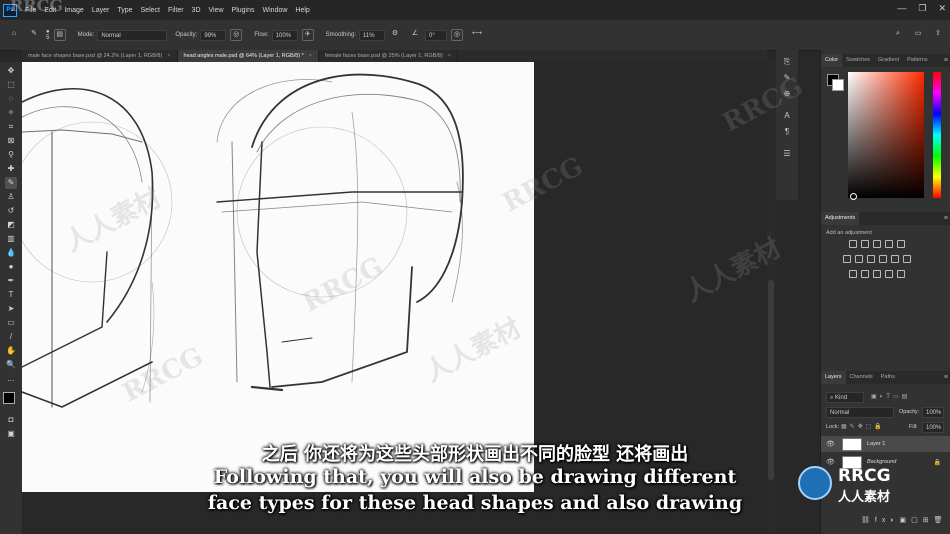 The height and width of the screenshot is (534, 950). Describe the element at coordinates (284, 35) in the screenshot. I see `flow-field: 100%` at that location.